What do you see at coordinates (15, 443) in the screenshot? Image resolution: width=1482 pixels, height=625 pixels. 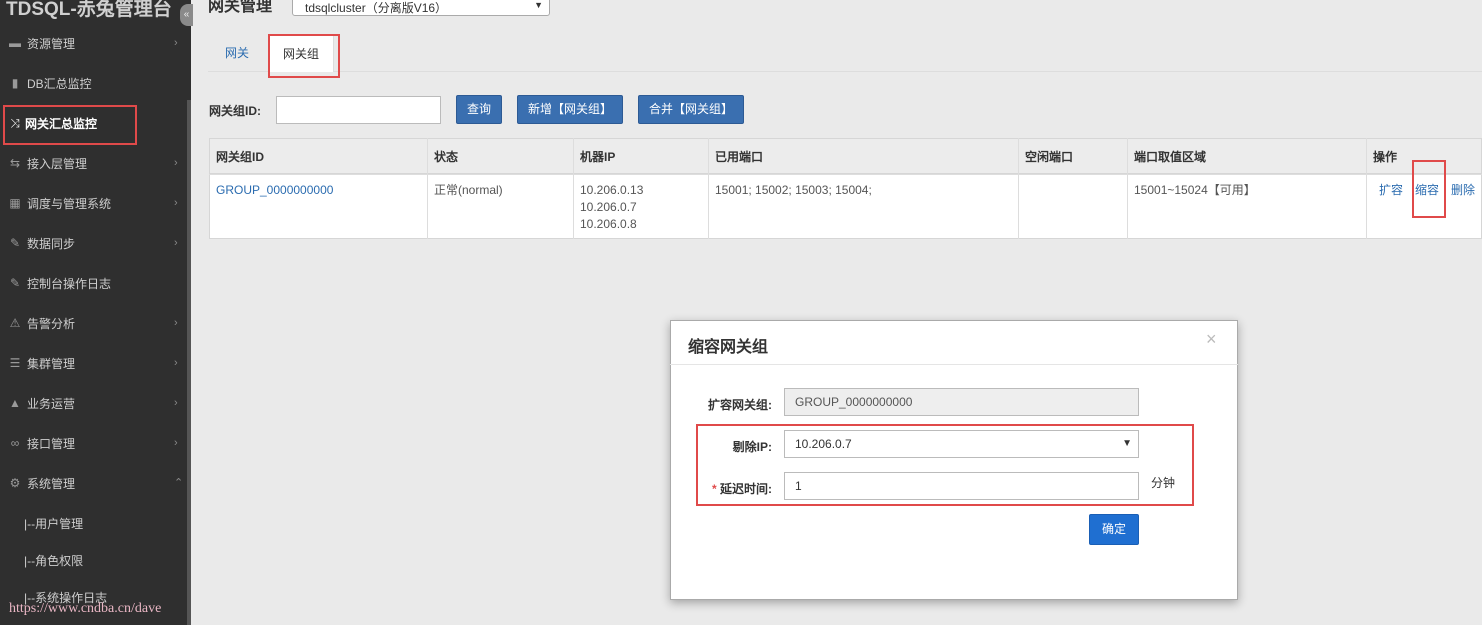 I see `link-icon: ∞` at bounding box center [15, 443].